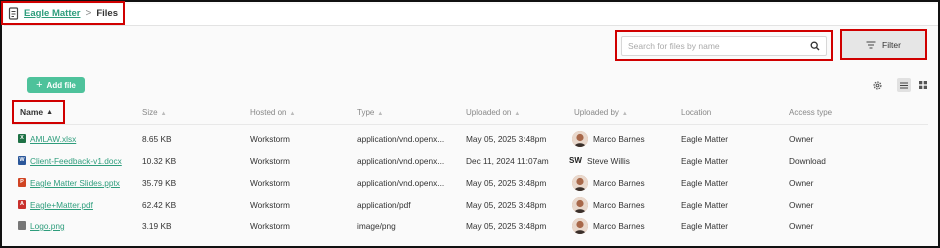 This screenshot has width=940, height=248. I want to click on file-size: 8.65 KB, so click(157, 139).